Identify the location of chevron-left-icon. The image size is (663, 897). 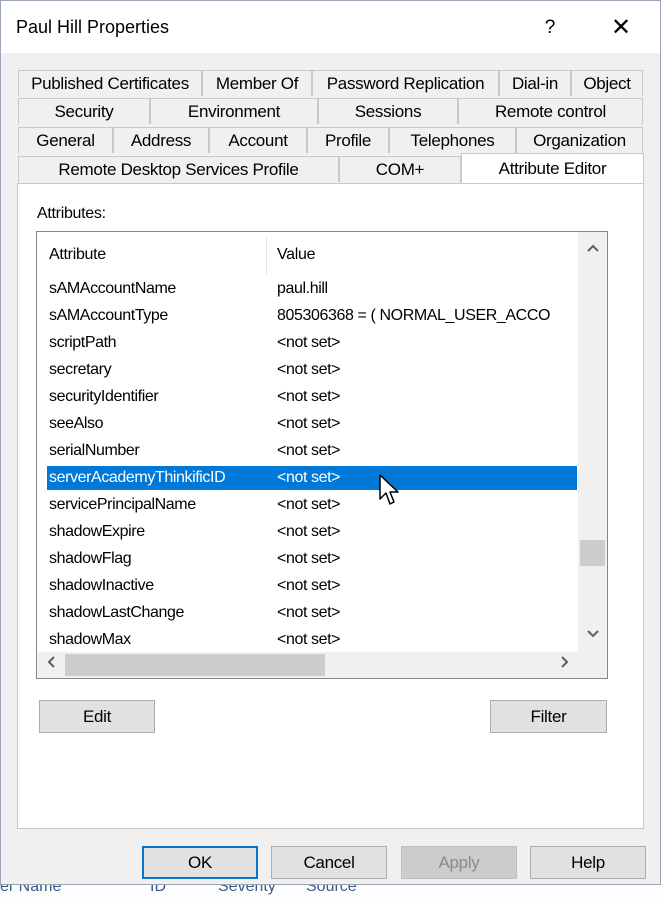
(51, 665).